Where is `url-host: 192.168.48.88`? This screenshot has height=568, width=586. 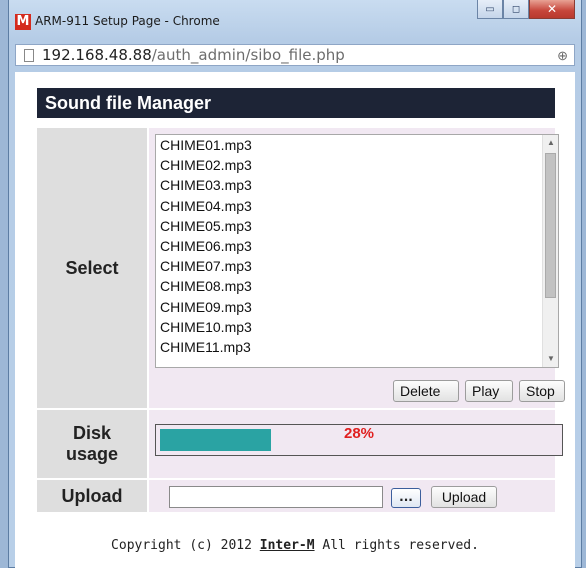
url-host: 192.168.48.88 is located at coordinates (97, 55).